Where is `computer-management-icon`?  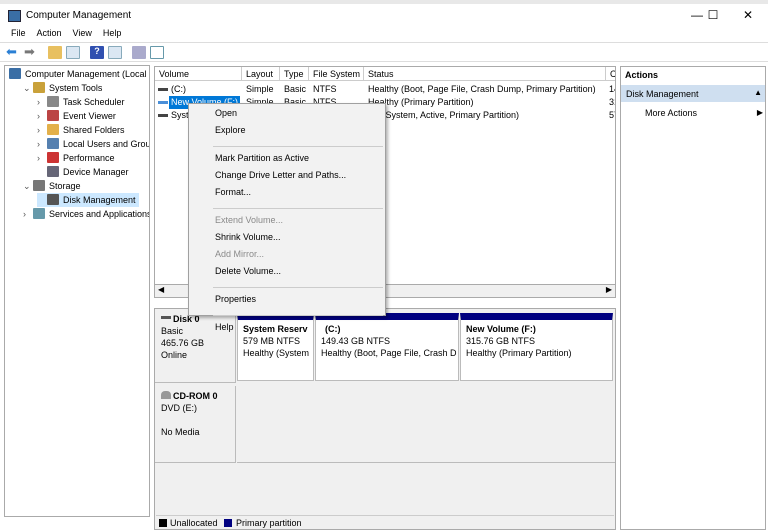 computer-management-icon is located at coordinates (15, 73).